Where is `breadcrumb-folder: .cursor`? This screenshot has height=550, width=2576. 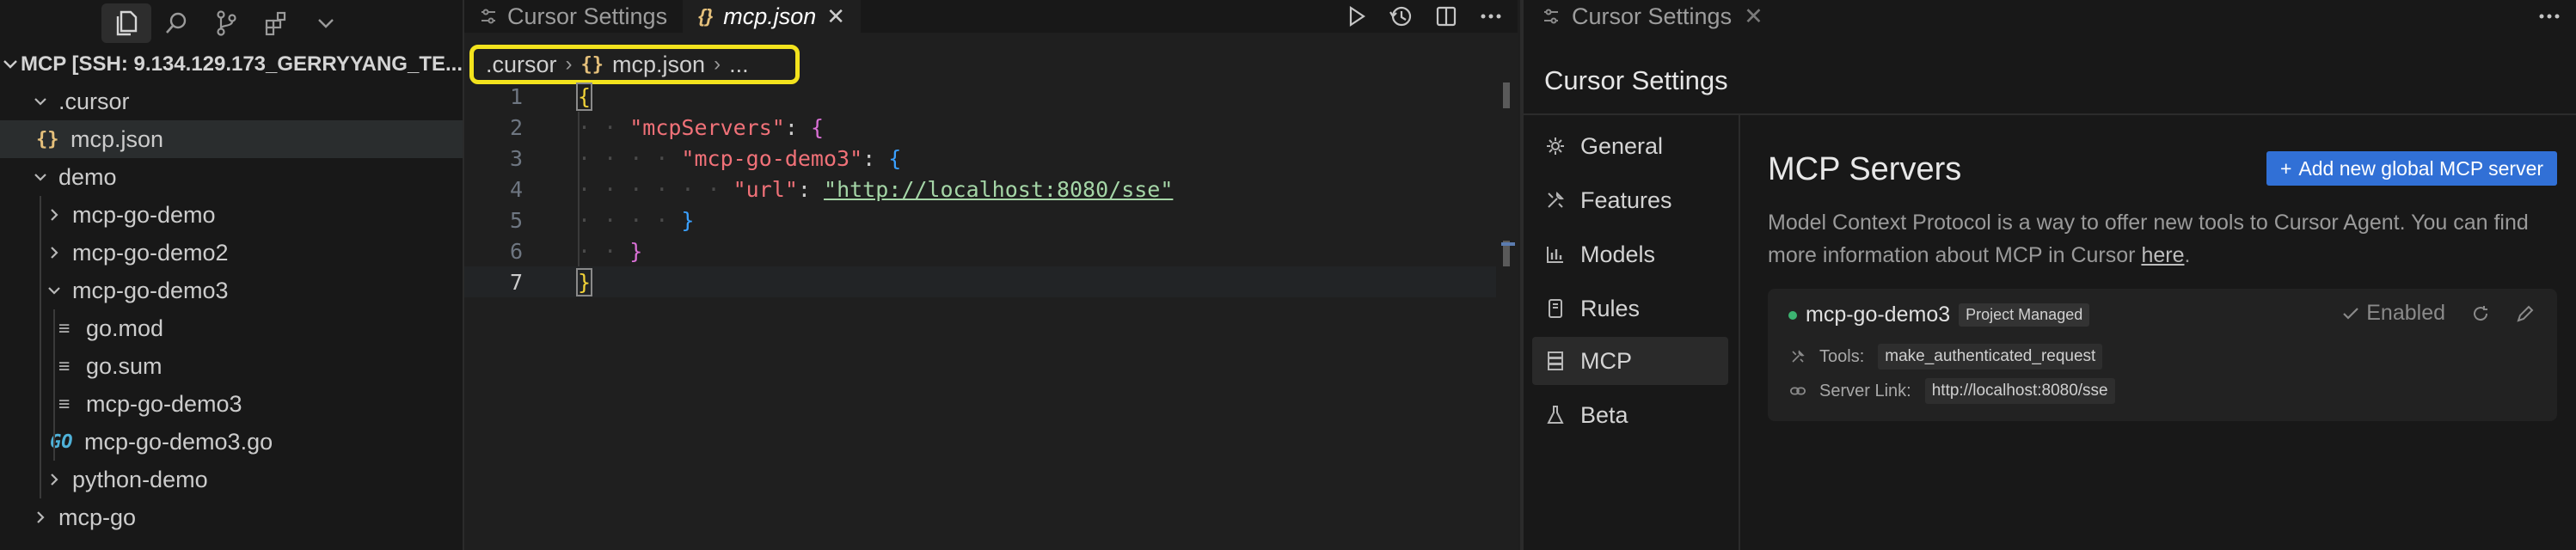
breadcrumb-folder: .cursor is located at coordinates (521, 65).